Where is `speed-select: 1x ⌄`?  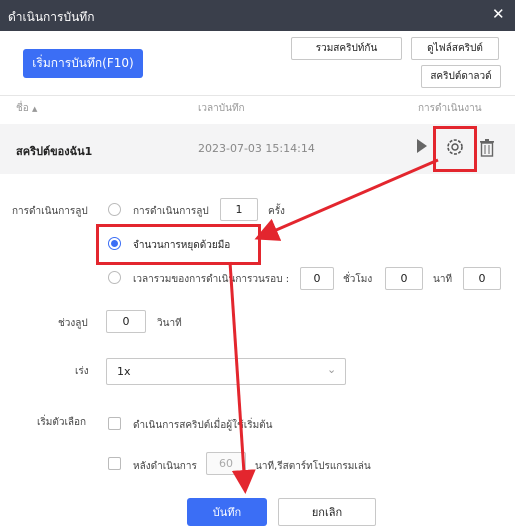 speed-select: 1x ⌄ is located at coordinates (226, 371).